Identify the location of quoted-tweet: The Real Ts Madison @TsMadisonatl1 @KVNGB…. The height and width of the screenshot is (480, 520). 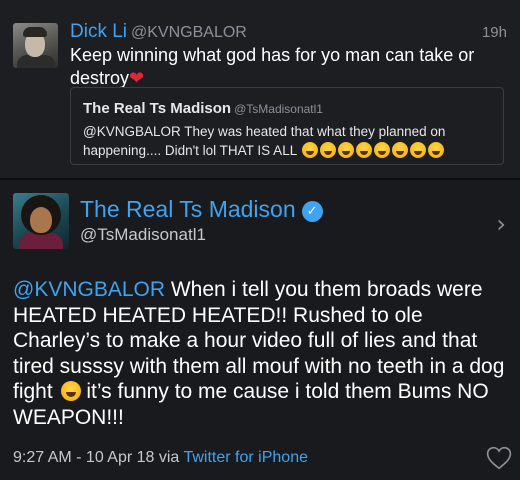
(287, 126).